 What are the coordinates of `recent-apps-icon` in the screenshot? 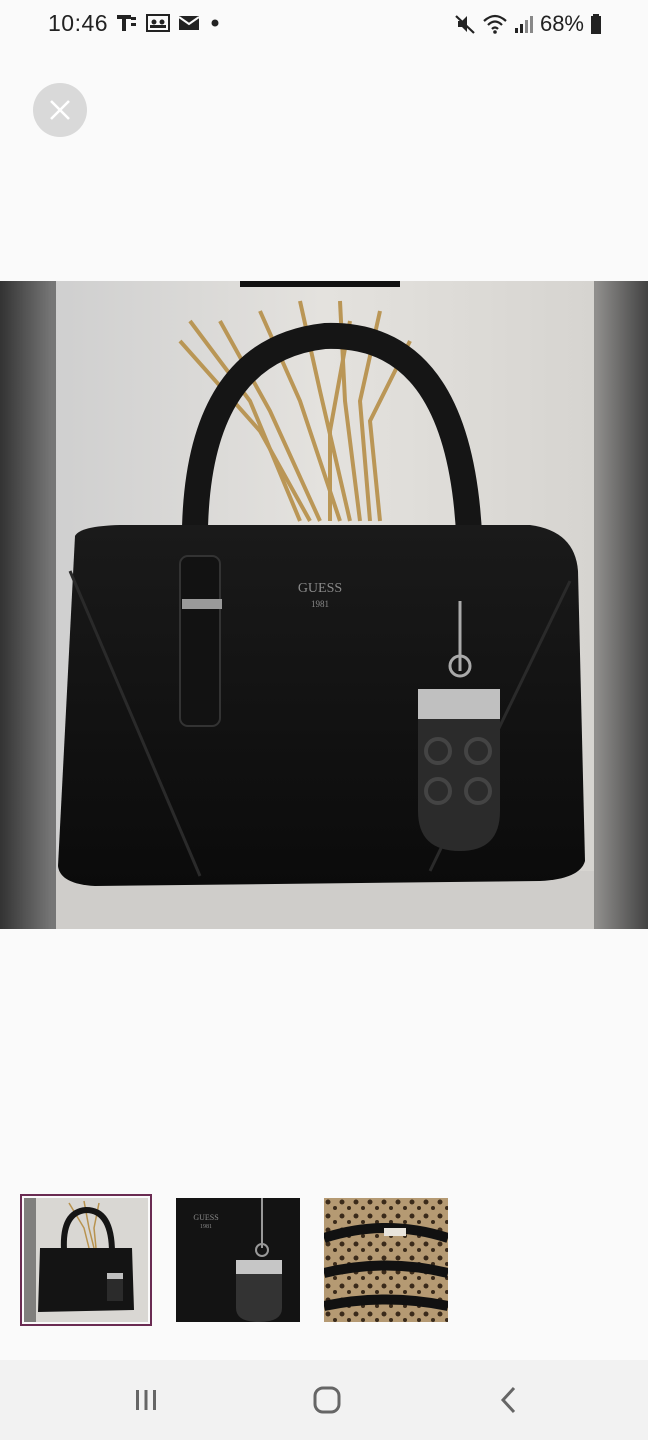 It's located at (146, 1400).